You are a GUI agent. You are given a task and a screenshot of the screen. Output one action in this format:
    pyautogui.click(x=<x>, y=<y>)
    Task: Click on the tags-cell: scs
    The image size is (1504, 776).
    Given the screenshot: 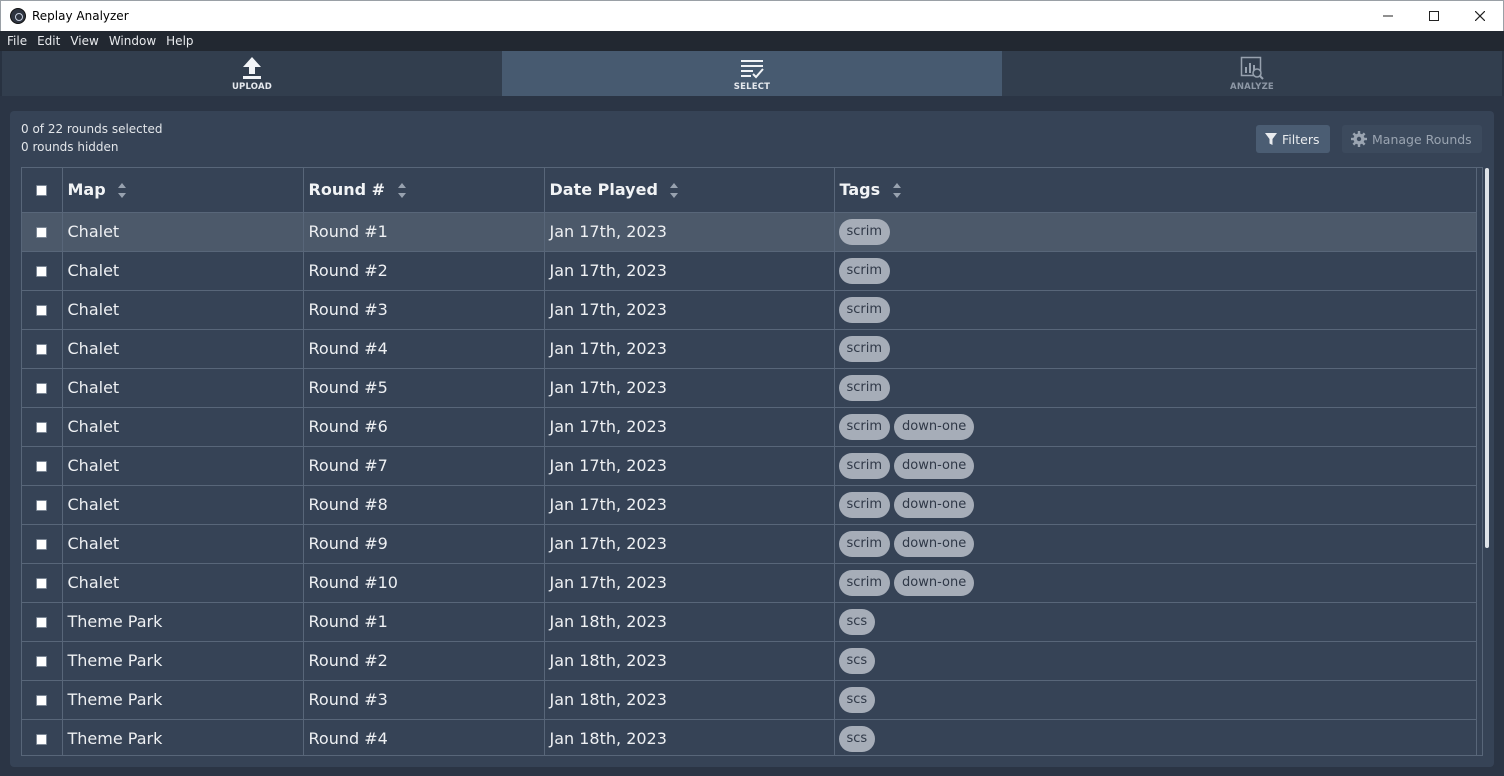 What is the action you would take?
    pyautogui.click(x=1155, y=700)
    